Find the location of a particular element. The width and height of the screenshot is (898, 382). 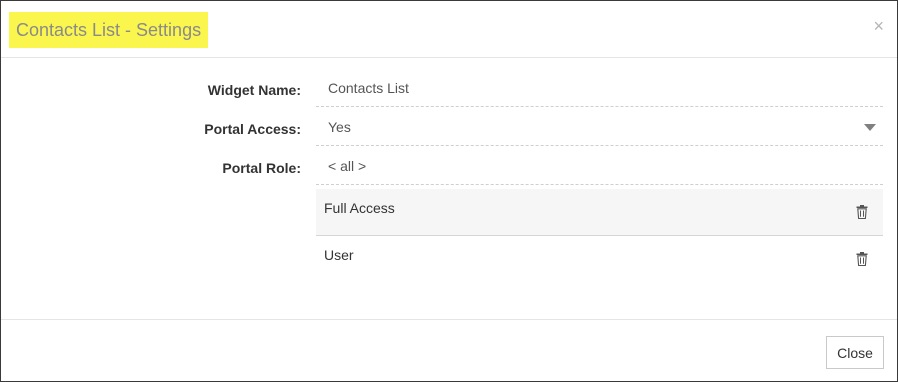

caret-down-icon is located at coordinates (870, 127).